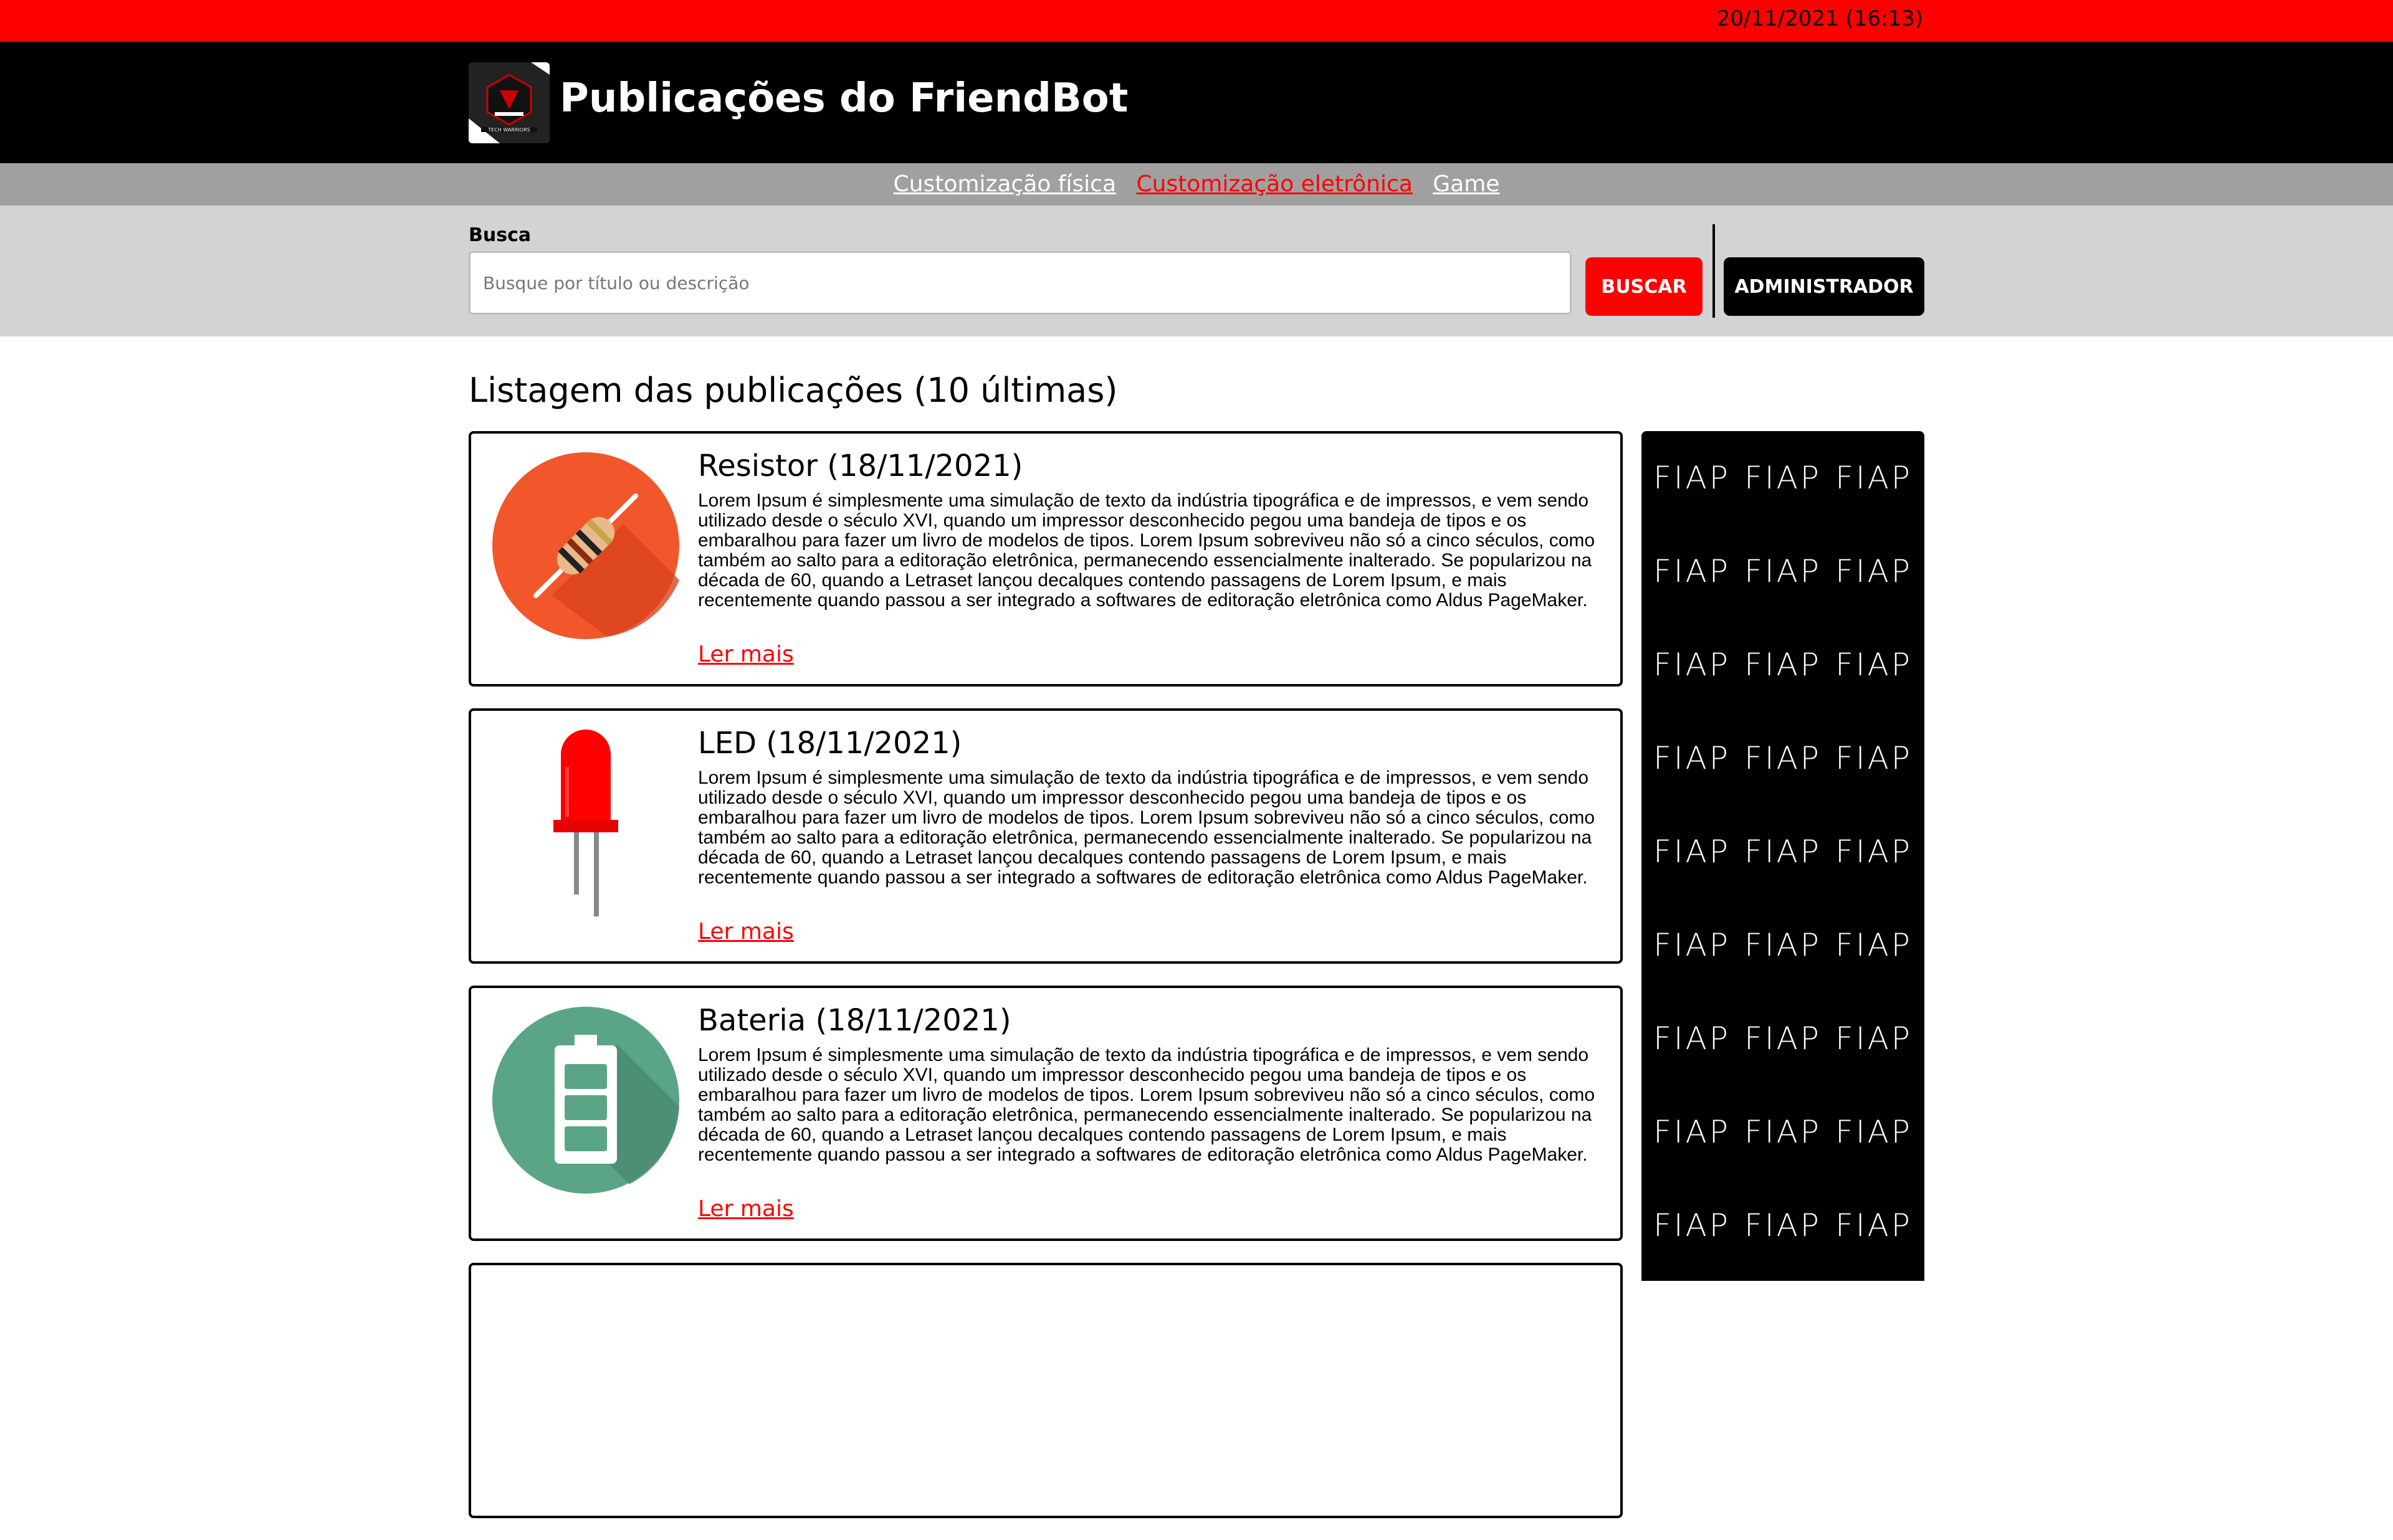  What do you see at coordinates (1196, 21) in the screenshot?
I see `top-bar: 20/11/2021 (16:13)` at bounding box center [1196, 21].